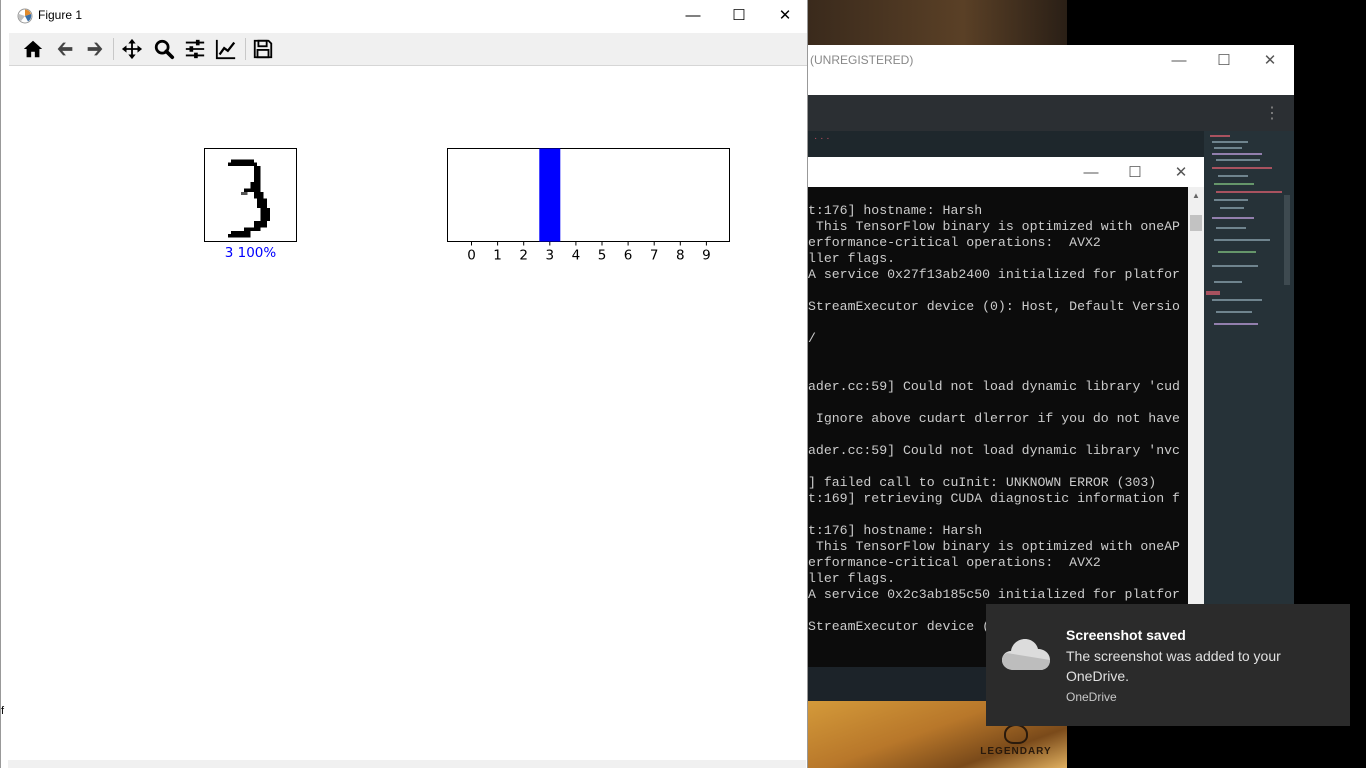 This screenshot has height=768, width=1366. Describe the element at coordinates (250, 253) in the screenshot. I see `prediction-caption: 3 100%` at that location.